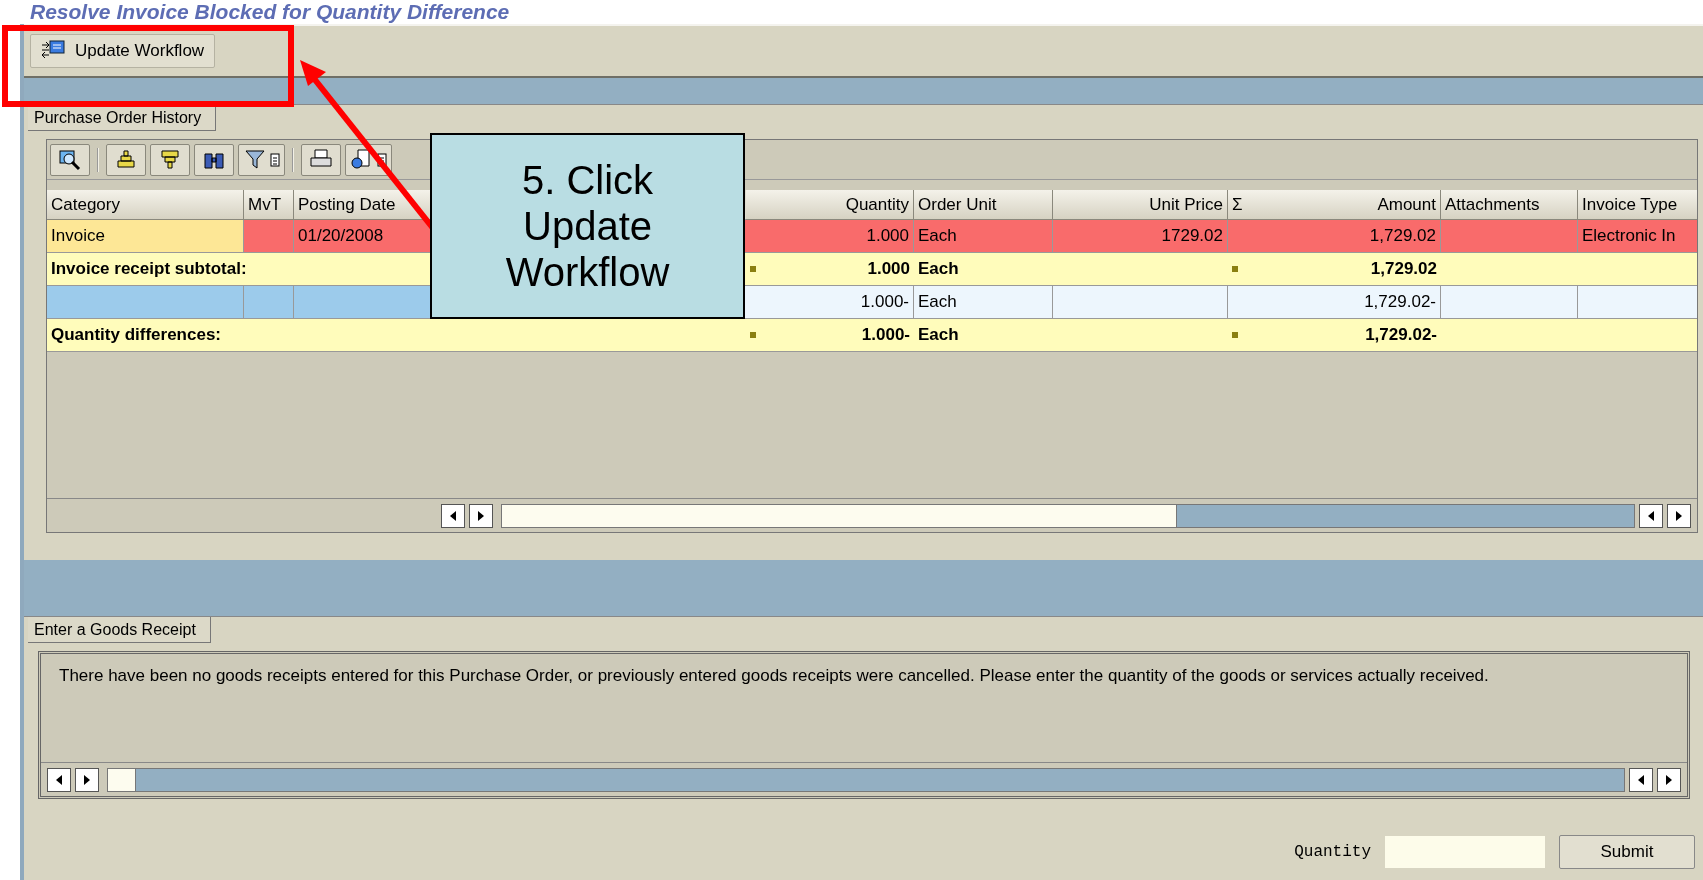 This screenshot has height=880, width=1703. I want to click on column-header: Order Unit, so click(983, 205).